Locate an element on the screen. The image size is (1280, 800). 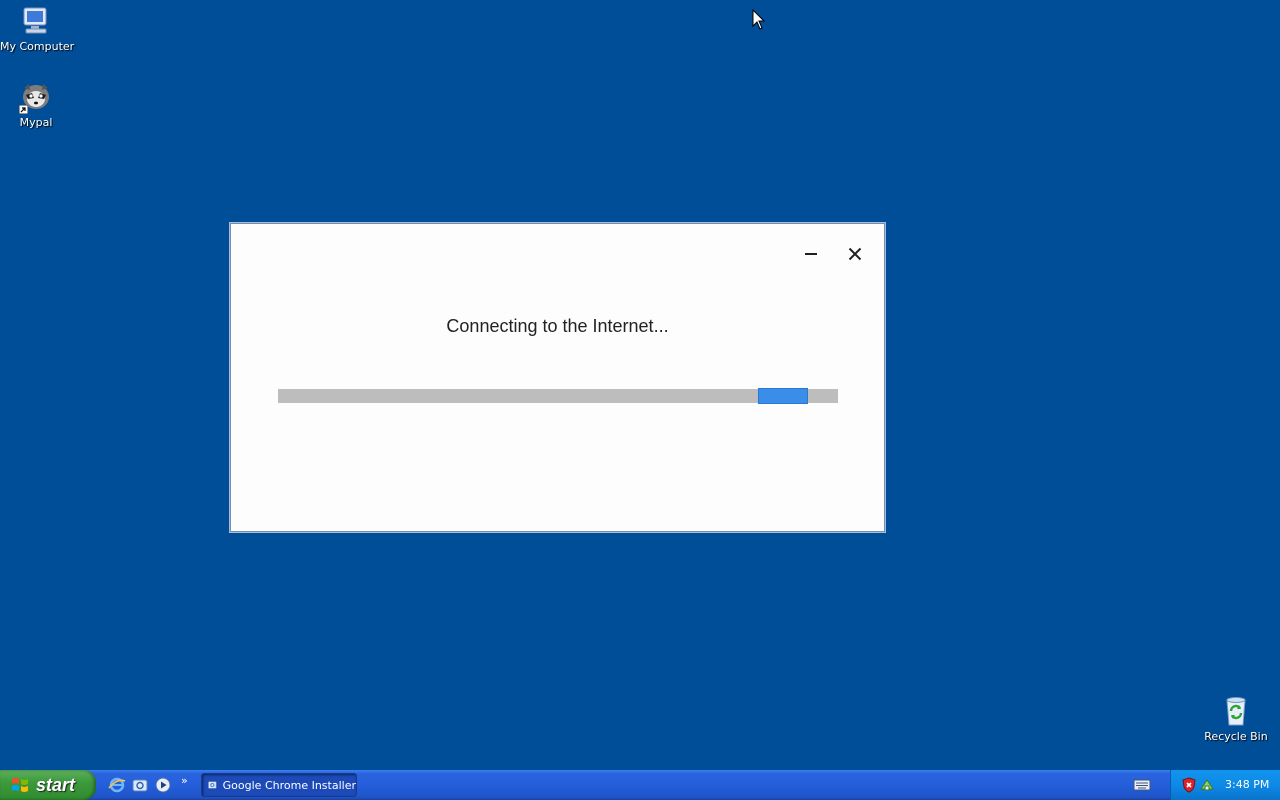
security-shield-icon is located at coordinates (1189, 785).